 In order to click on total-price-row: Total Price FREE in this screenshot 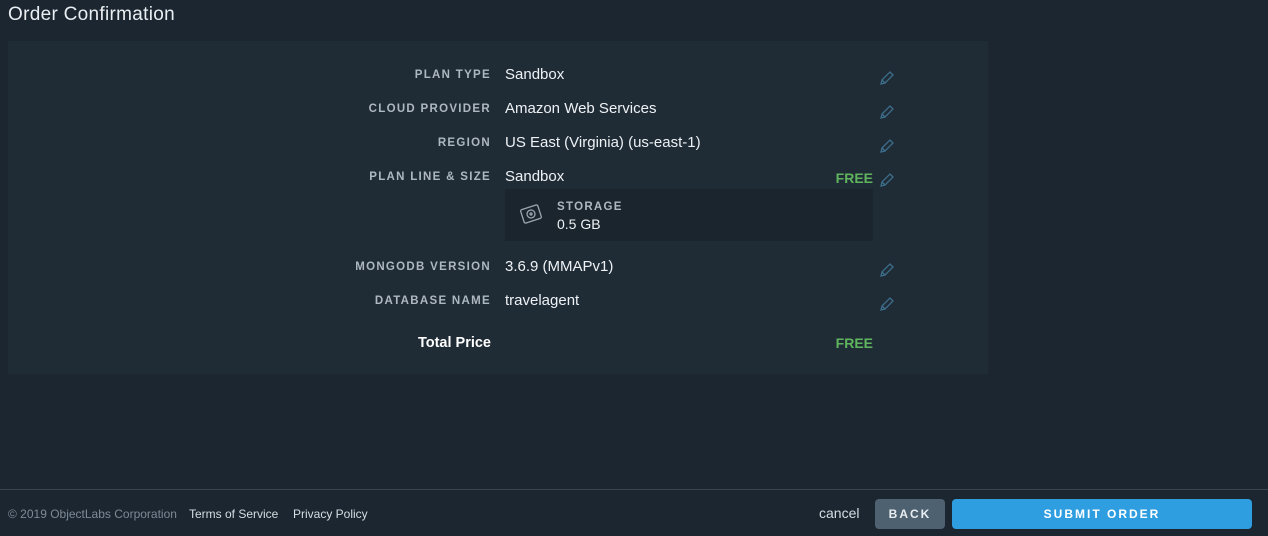, I will do `click(498, 347)`.